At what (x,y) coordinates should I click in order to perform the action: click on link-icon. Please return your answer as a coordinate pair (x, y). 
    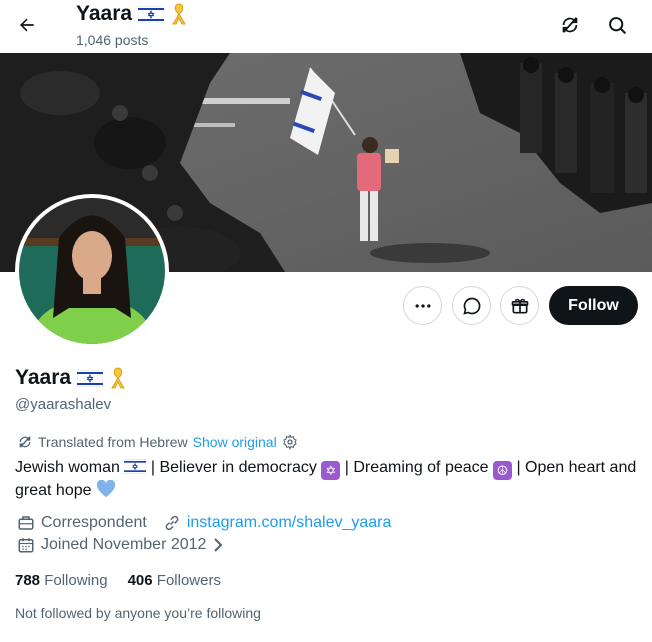
    Looking at the image, I should click on (172, 523).